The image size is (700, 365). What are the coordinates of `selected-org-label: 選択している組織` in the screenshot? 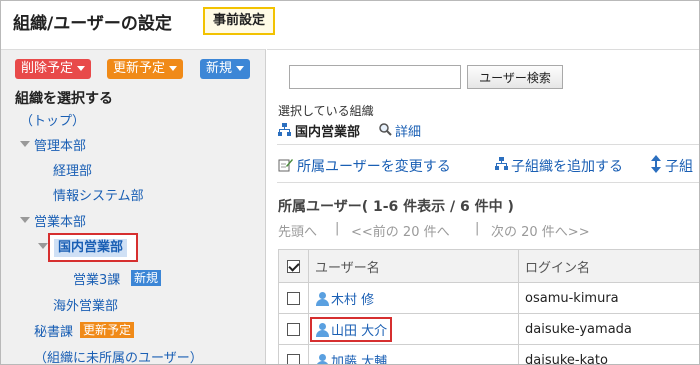 It's located at (326, 111).